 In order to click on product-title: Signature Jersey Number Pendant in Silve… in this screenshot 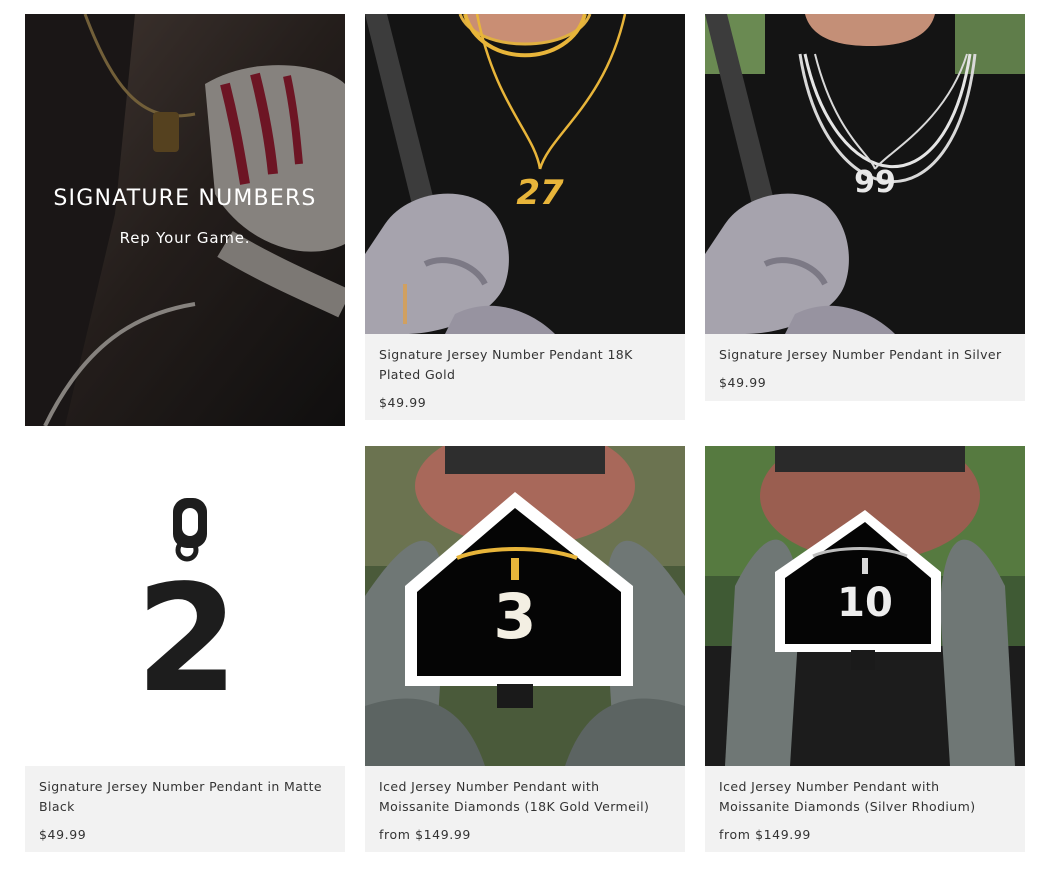, I will do `click(865, 355)`.